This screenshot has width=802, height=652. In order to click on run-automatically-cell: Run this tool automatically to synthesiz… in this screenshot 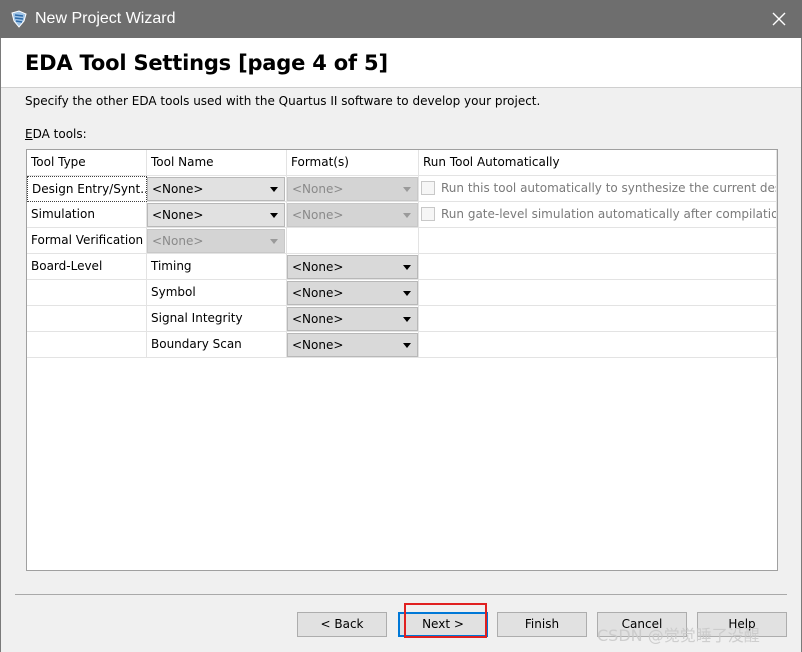, I will do `click(598, 189)`.